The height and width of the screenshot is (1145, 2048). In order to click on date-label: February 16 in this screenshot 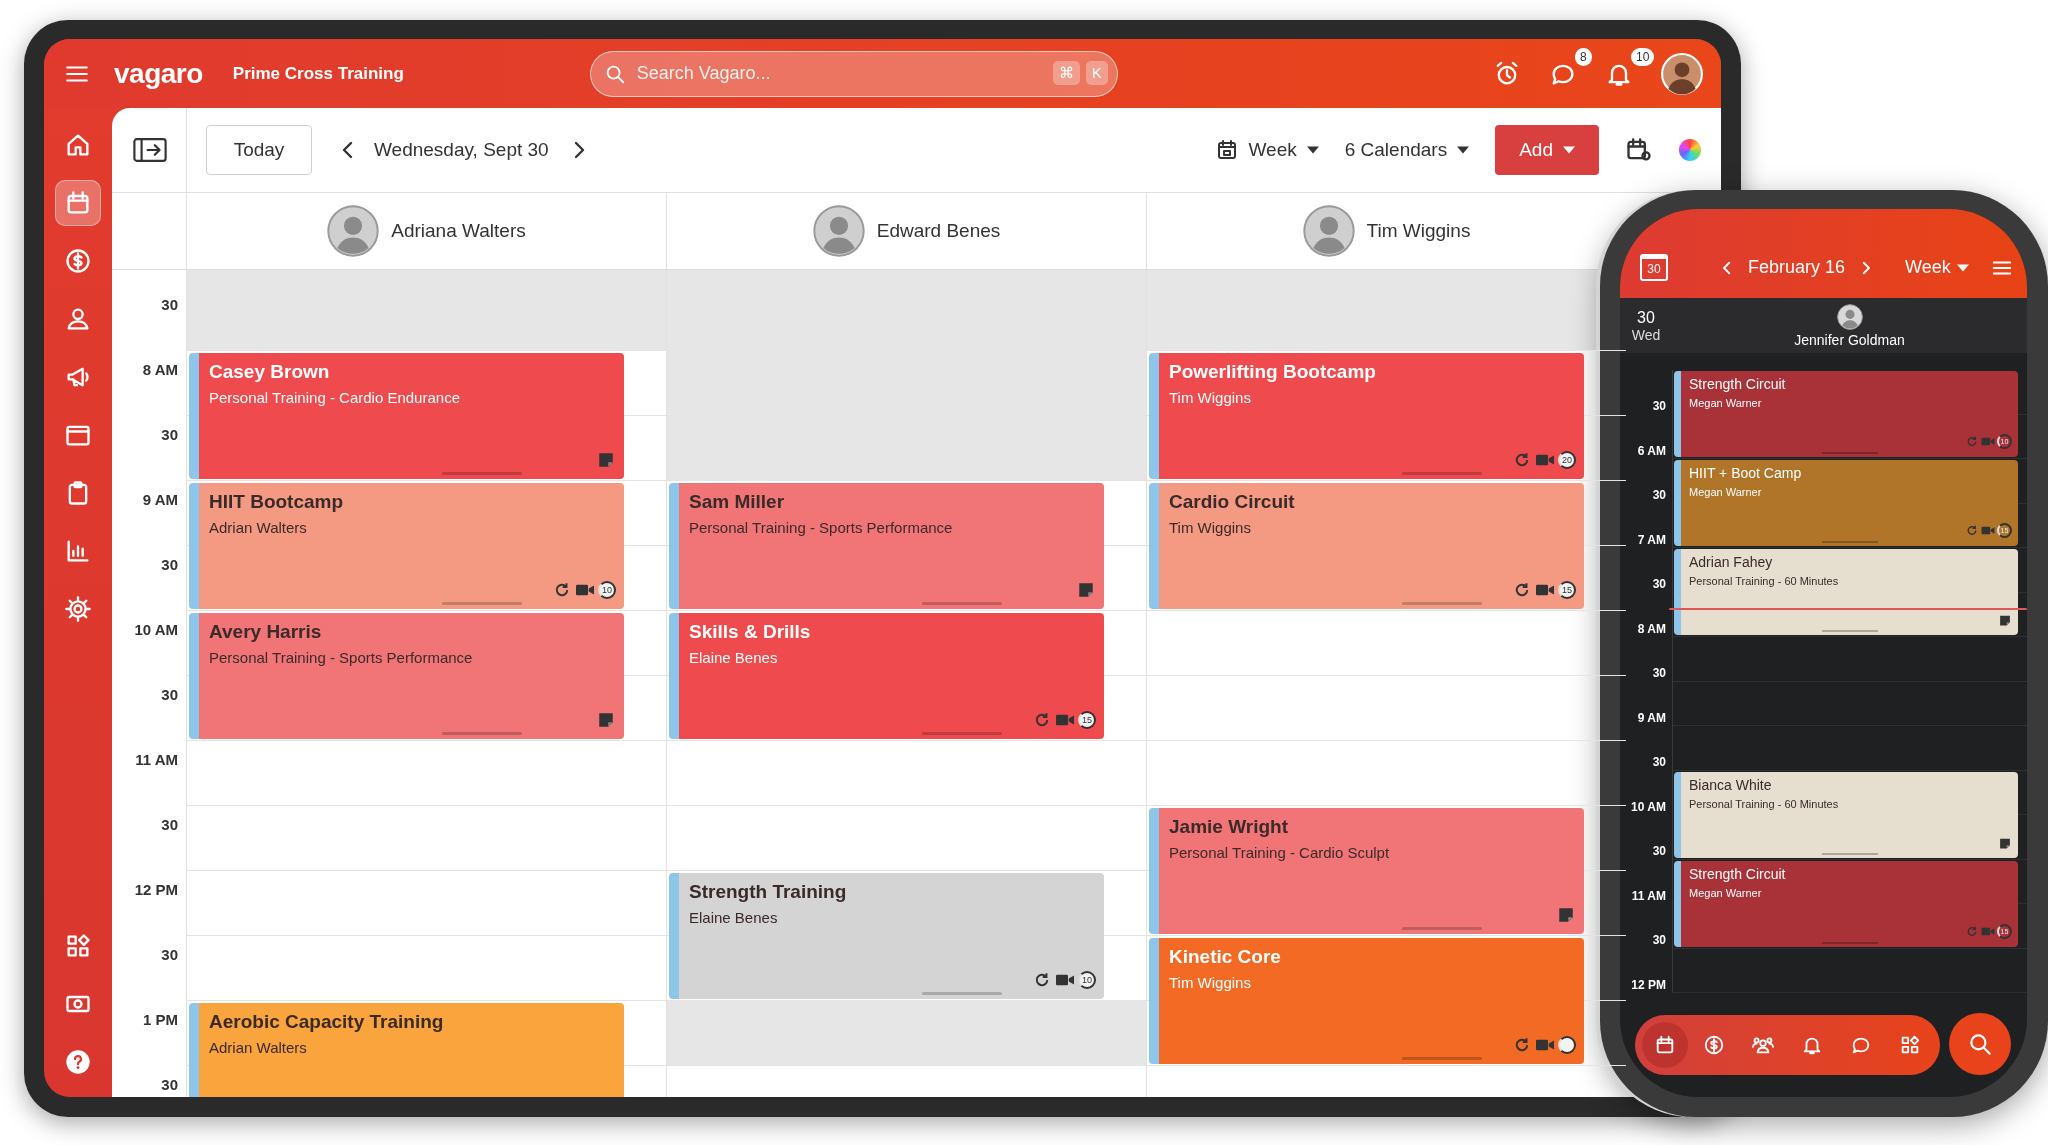, I will do `click(1797, 267)`.